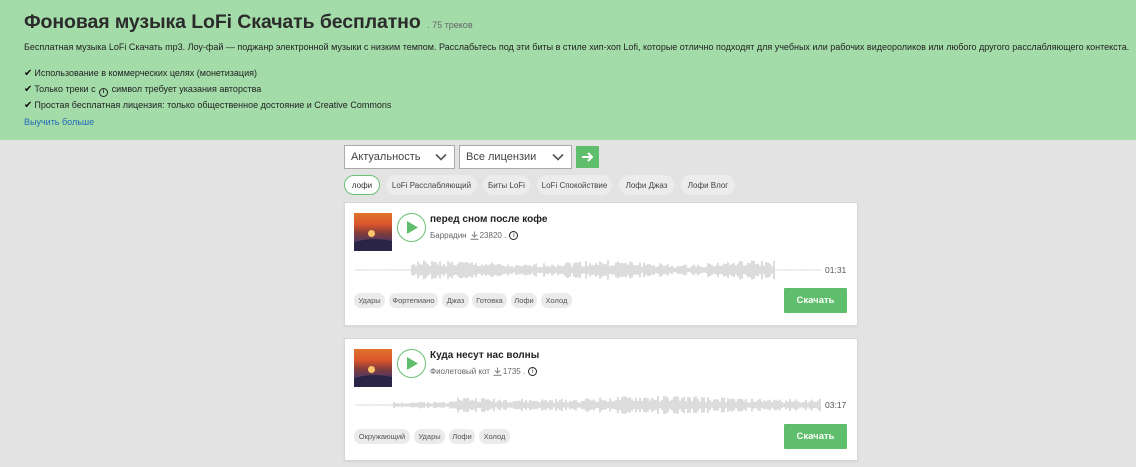 The height and width of the screenshot is (467, 1136). Describe the element at coordinates (431, 185) in the screenshot. I see `chip-lofi-relaxing: LoFi Расслабляющий` at that location.